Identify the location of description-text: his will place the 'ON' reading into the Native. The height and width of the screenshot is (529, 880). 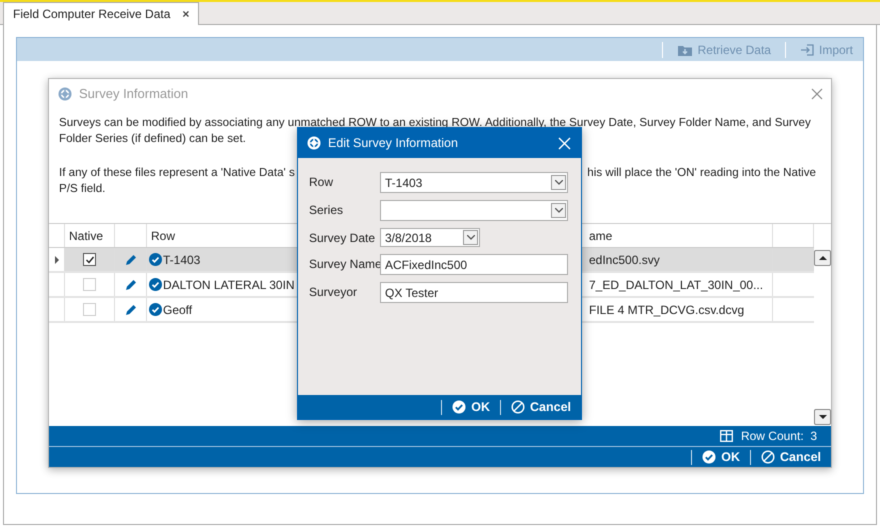
(701, 173).